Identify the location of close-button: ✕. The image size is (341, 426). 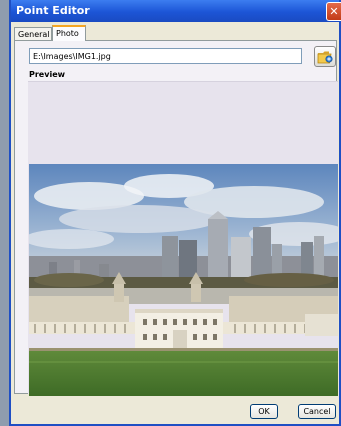
(333, 11).